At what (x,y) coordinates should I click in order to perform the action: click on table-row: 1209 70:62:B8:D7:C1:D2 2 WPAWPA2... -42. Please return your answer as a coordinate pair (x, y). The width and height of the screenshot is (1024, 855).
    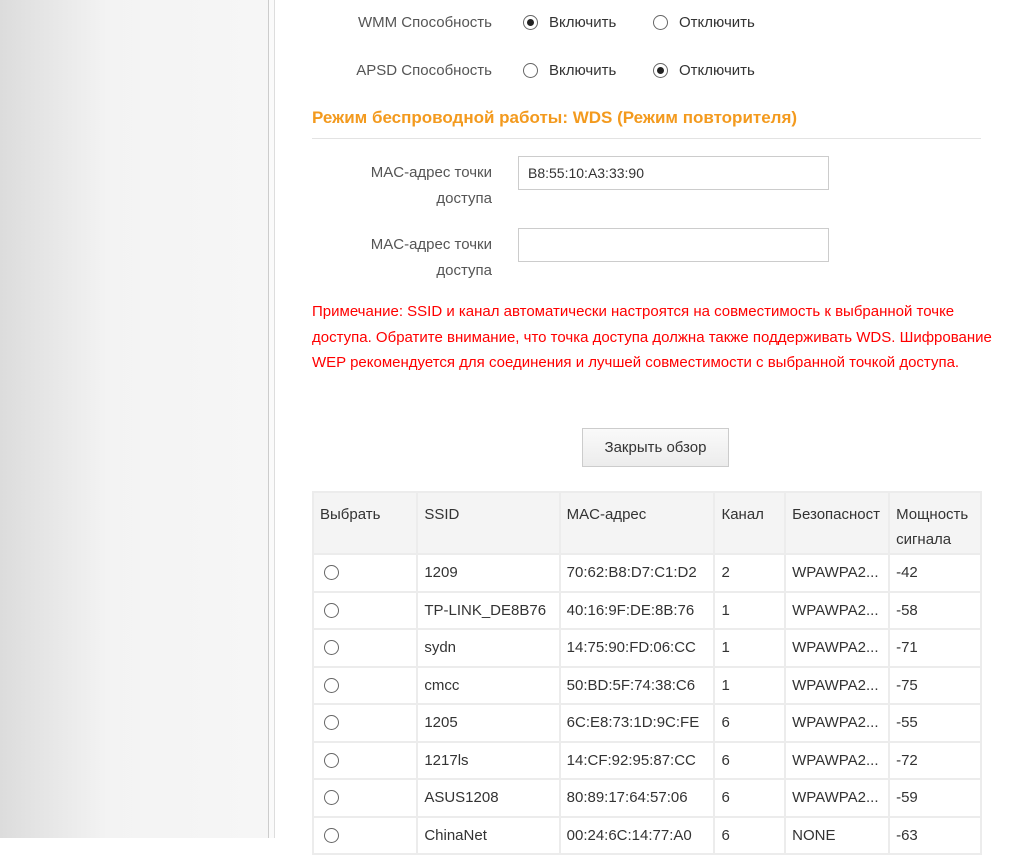
    Looking at the image, I should click on (646, 573).